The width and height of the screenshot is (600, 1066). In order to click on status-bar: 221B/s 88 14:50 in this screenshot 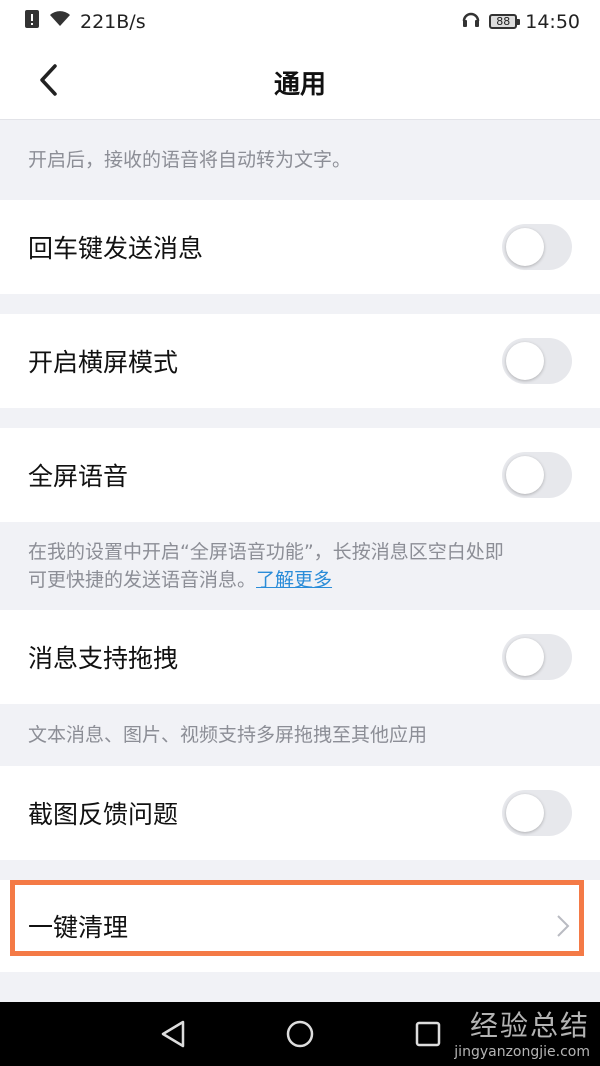, I will do `click(300, 21)`.